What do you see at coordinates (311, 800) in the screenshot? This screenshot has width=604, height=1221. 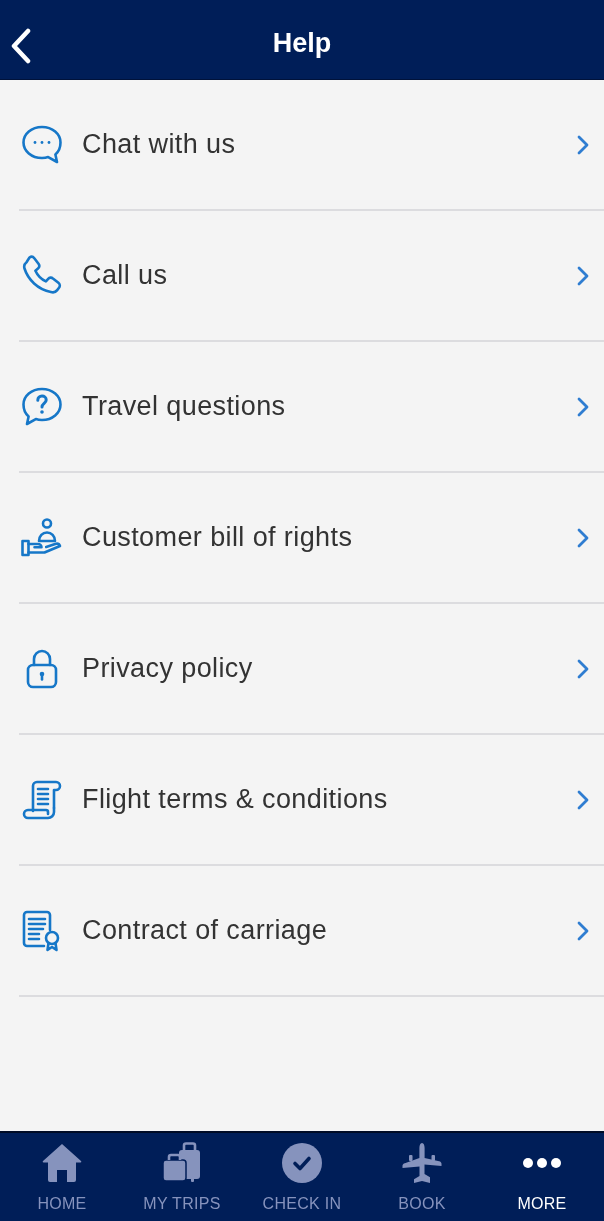 I see `help-menu-item: Flight terms & conditions` at bounding box center [311, 800].